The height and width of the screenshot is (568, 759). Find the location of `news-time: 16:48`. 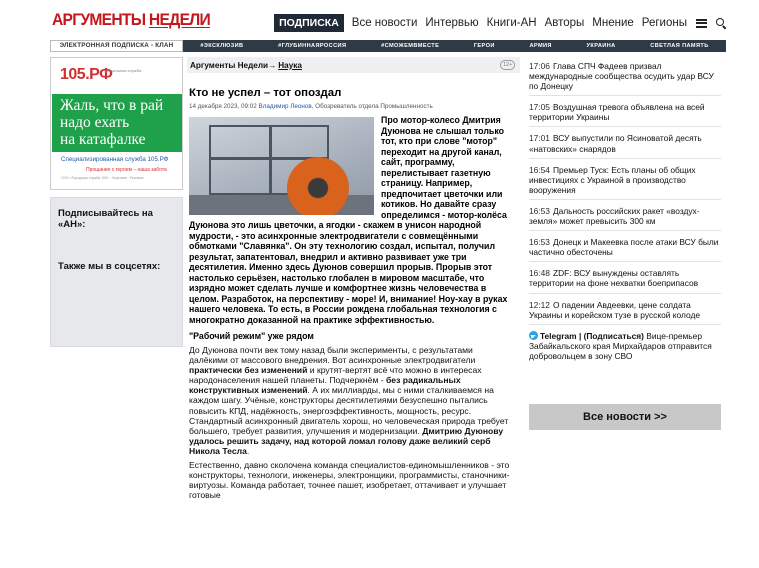

news-time: 16:48 is located at coordinates (539, 273).